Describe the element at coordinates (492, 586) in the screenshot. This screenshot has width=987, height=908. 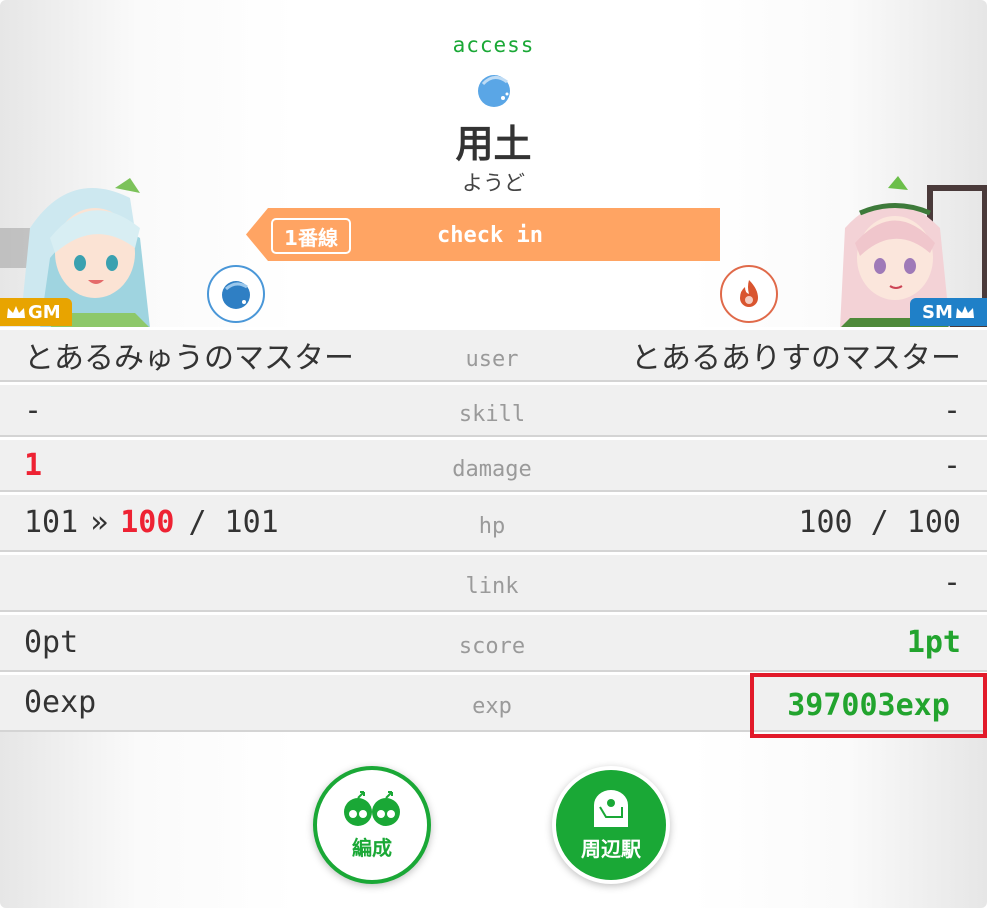
I see `link-row-label: link` at that location.